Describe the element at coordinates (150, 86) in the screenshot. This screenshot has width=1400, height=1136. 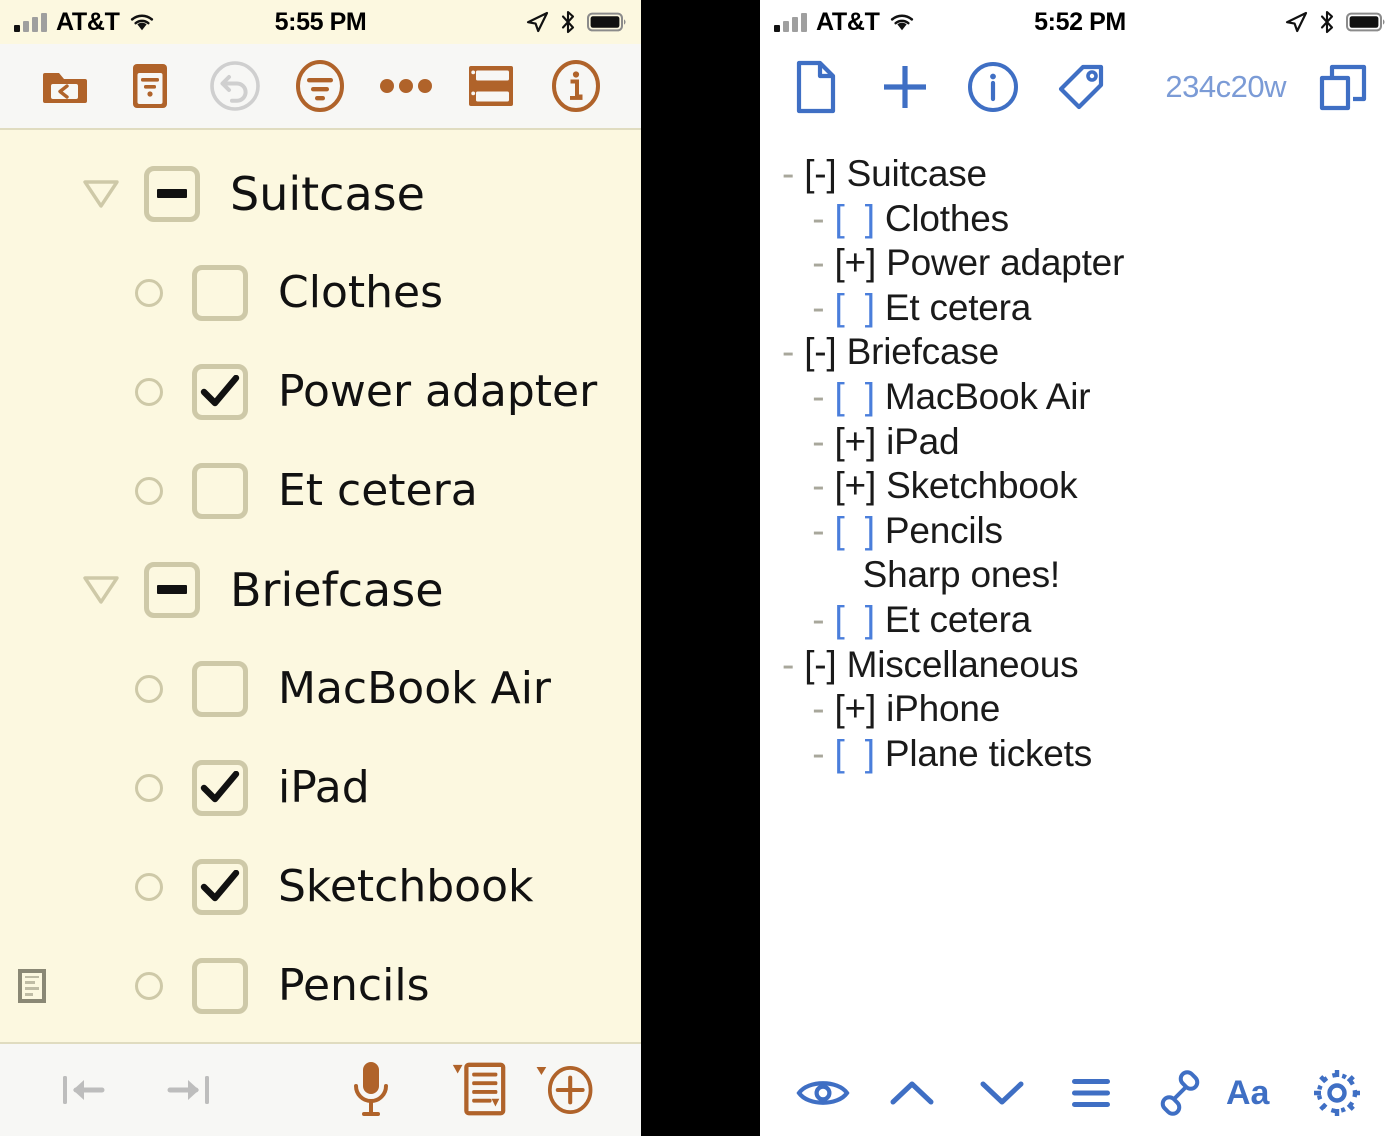
I see `document-outline-icon` at that location.